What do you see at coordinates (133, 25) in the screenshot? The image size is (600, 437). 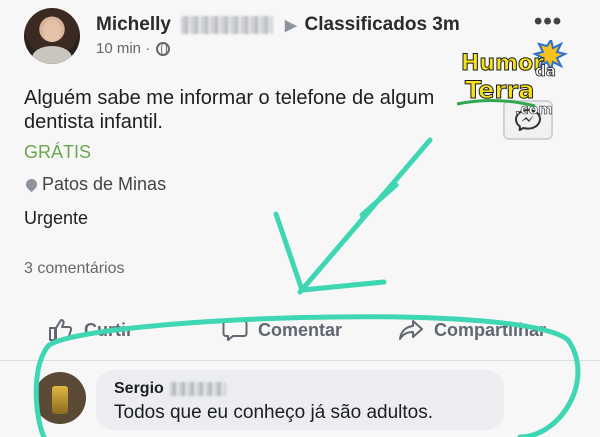 I see `author-name: Michelly` at bounding box center [133, 25].